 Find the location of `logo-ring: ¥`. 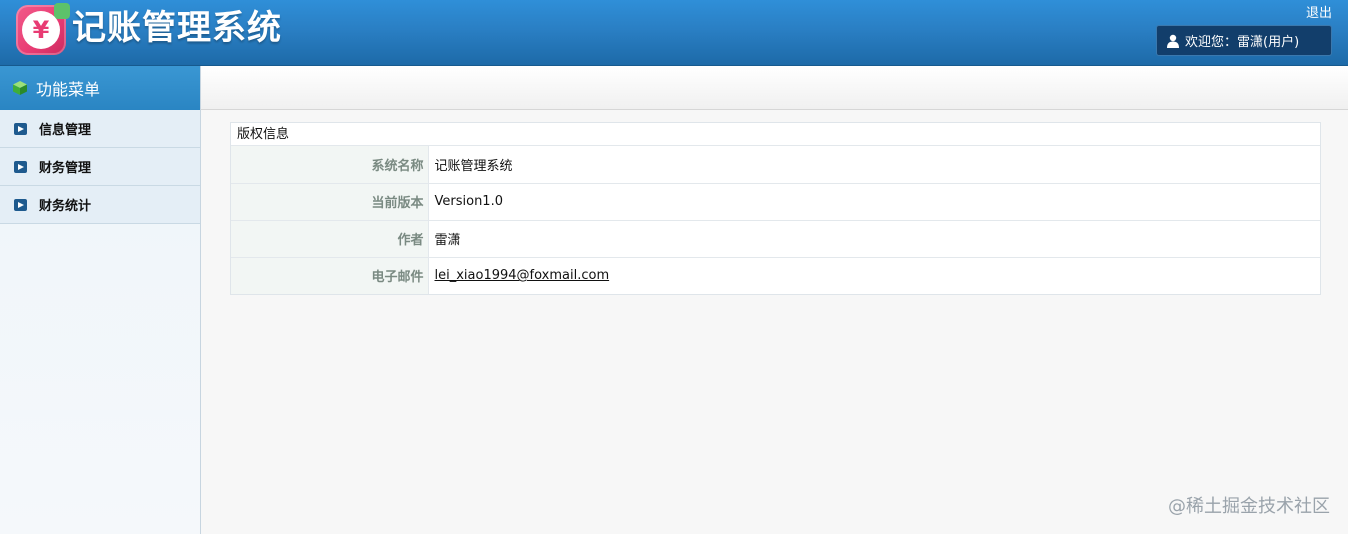

logo-ring: ¥ is located at coordinates (41, 30).